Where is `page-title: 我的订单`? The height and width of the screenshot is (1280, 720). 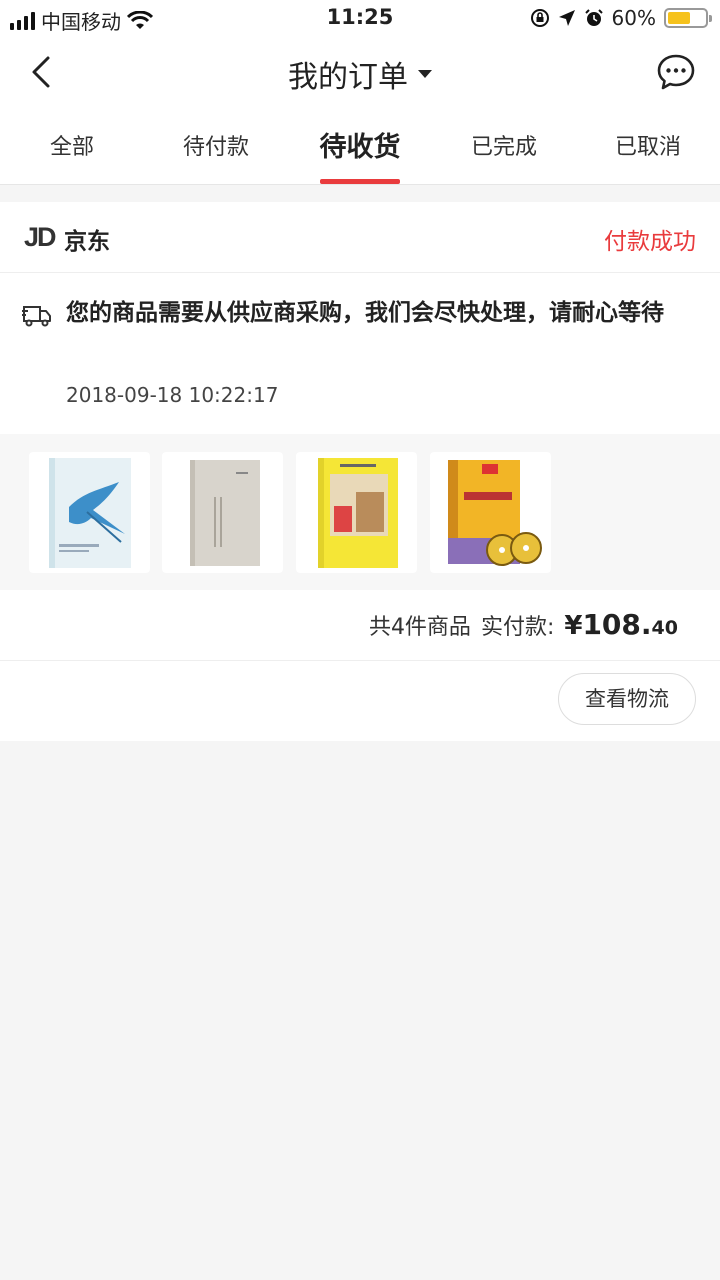
page-title: 我的订单 is located at coordinates (348, 77).